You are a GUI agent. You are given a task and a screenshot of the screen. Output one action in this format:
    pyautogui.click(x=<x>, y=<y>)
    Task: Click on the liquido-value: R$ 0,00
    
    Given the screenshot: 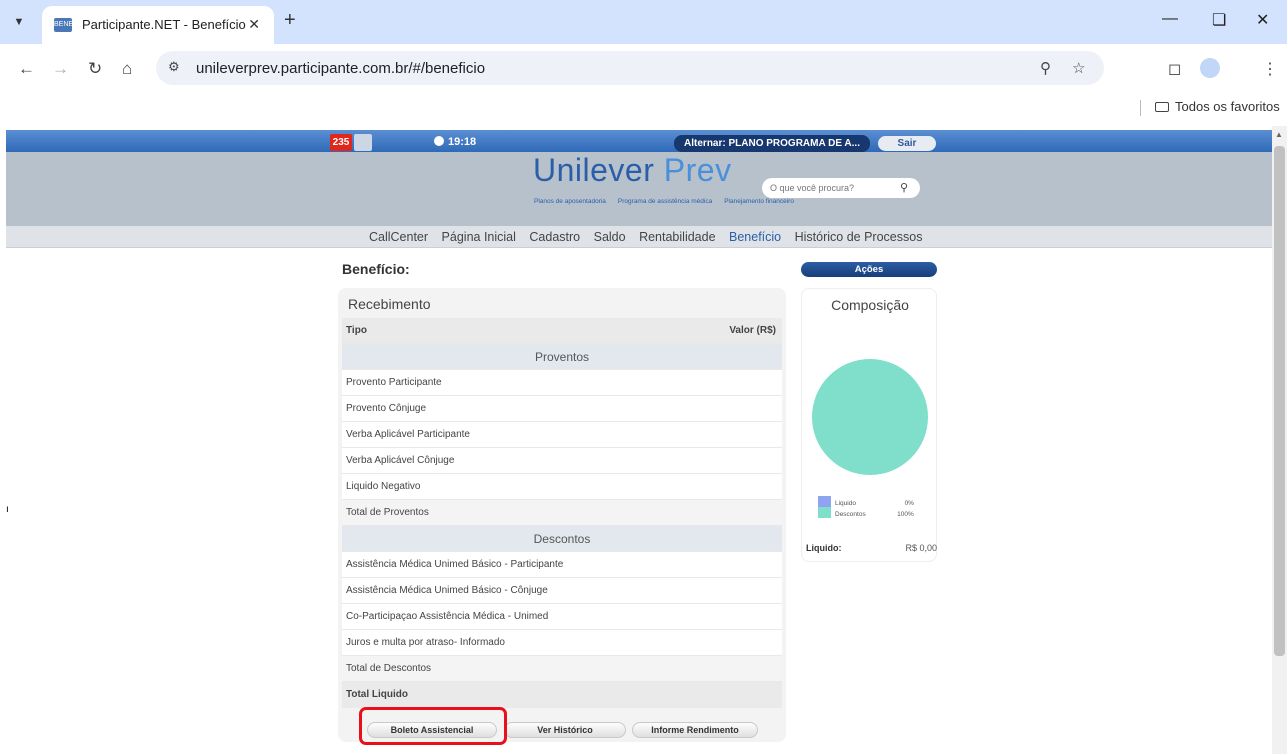 What is the action you would take?
    pyautogui.click(x=921, y=548)
    